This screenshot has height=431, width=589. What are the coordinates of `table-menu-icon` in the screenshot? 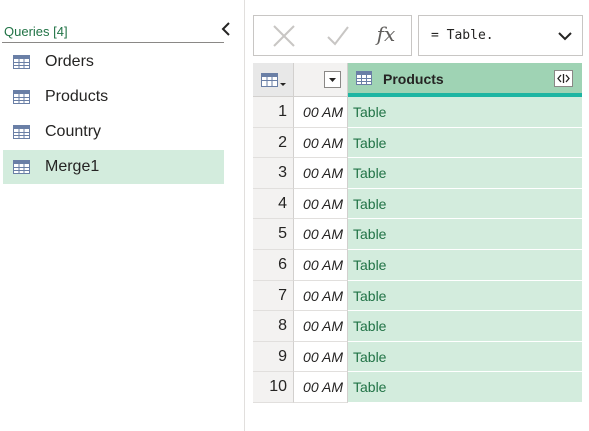 It's located at (273, 80).